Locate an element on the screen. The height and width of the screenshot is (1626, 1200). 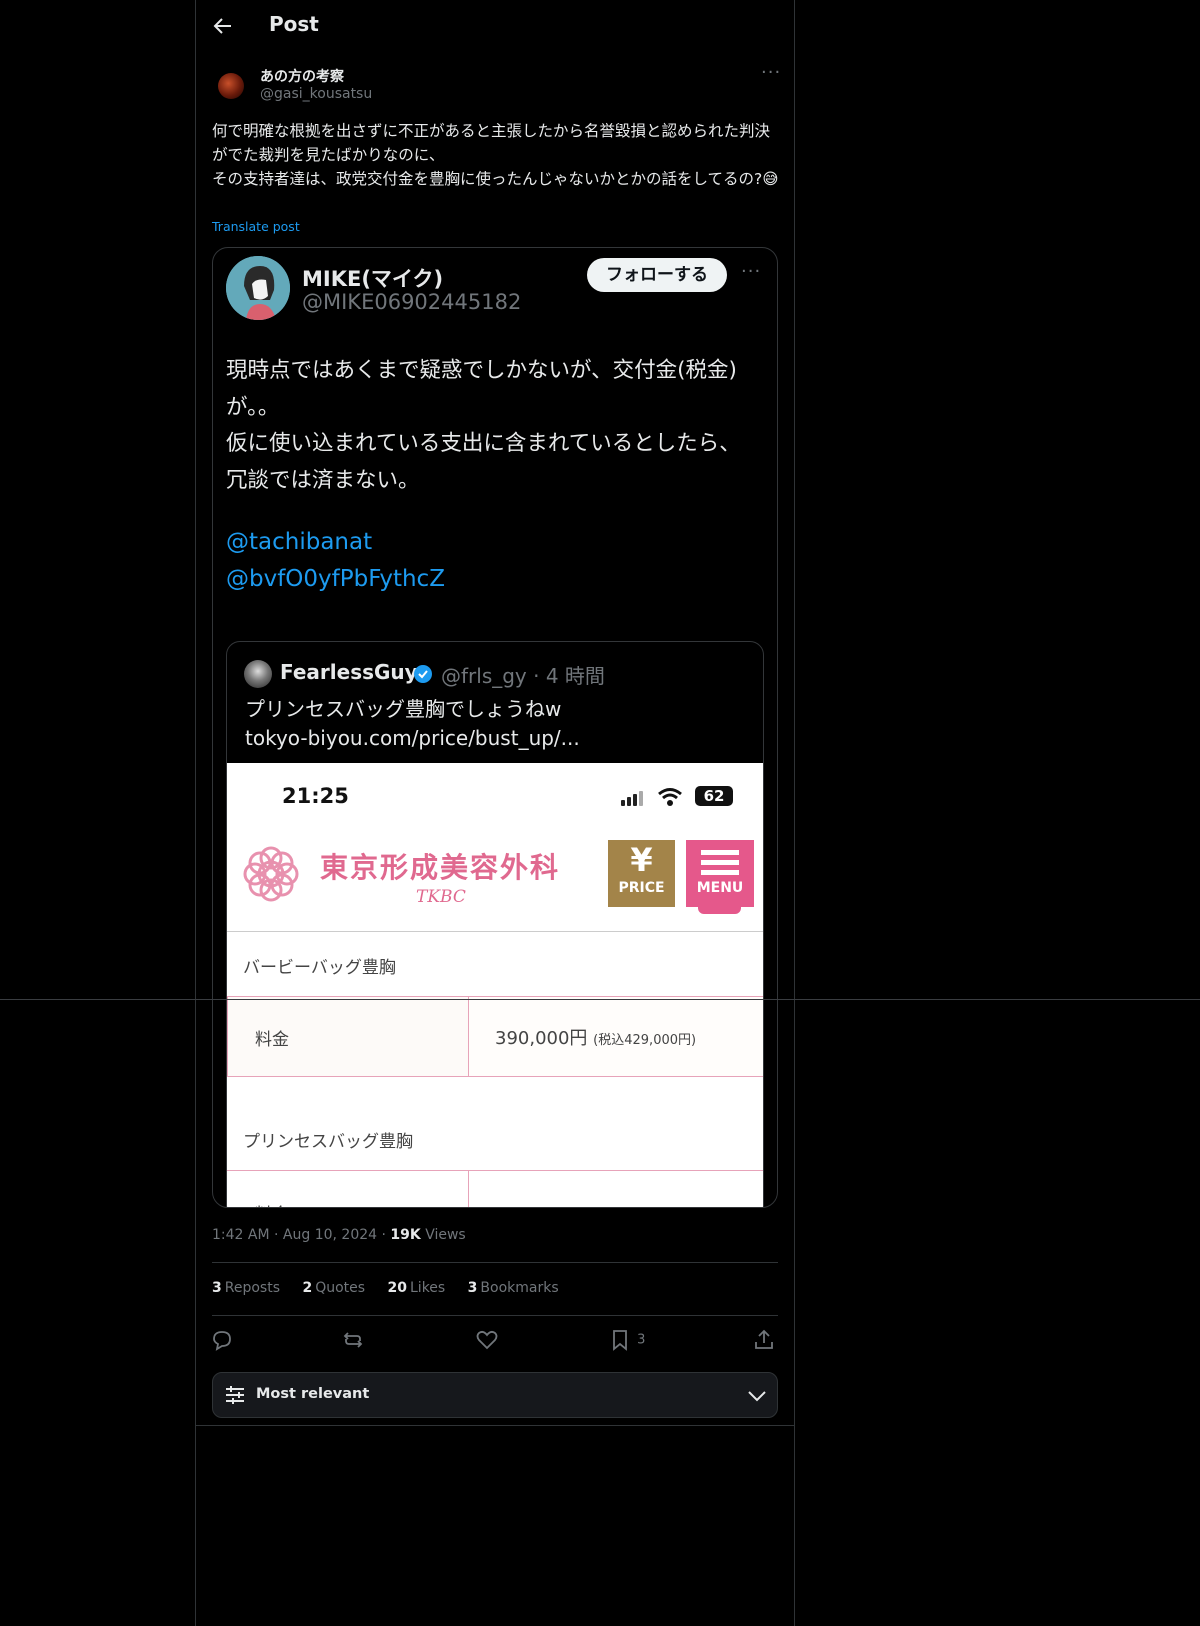
embedded-more-icon: ··· is located at coordinates (751, 271).